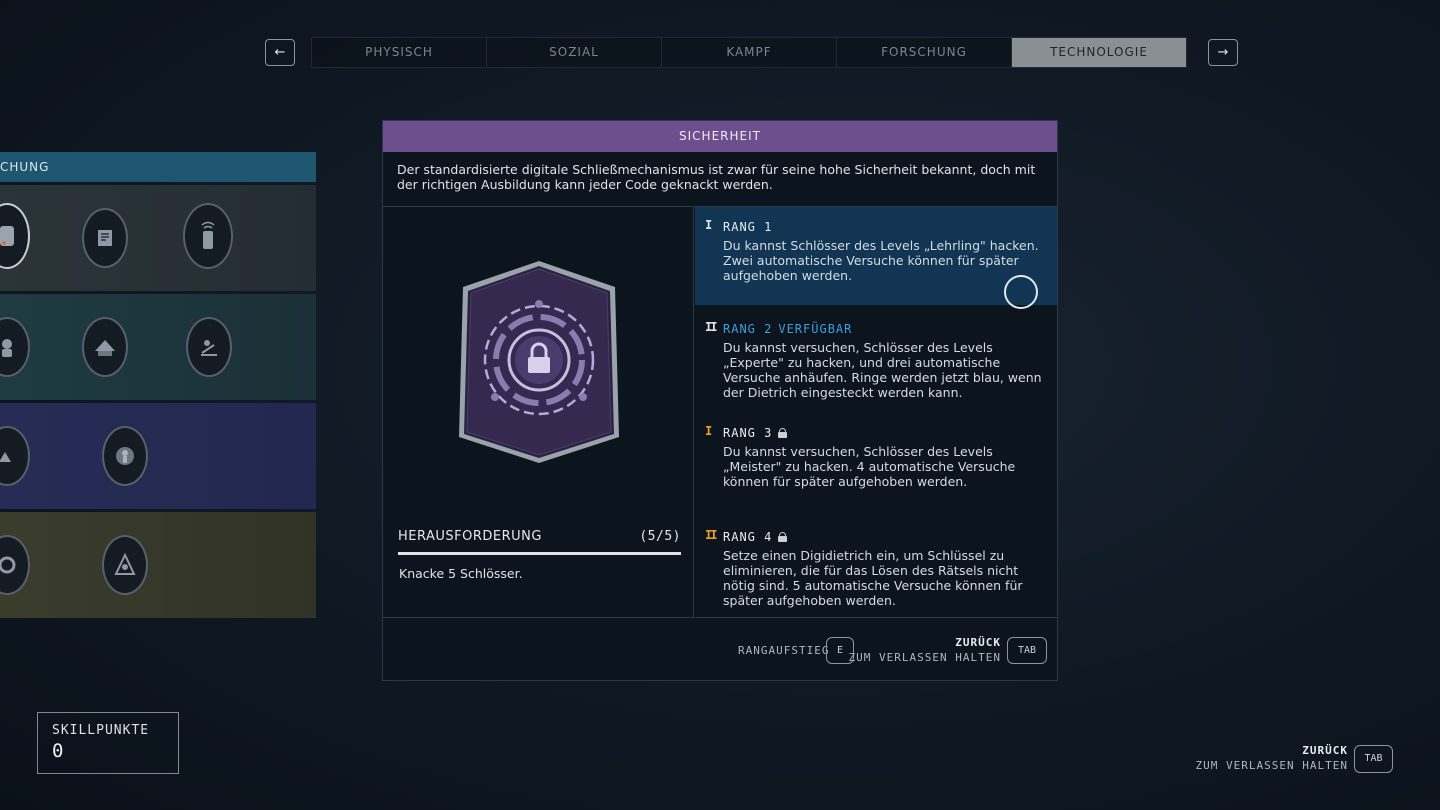 The height and width of the screenshot is (810, 1440). What do you see at coordinates (470, 536) in the screenshot?
I see `challenge-label: HERAUSFORDERUNG` at bounding box center [470, 536].